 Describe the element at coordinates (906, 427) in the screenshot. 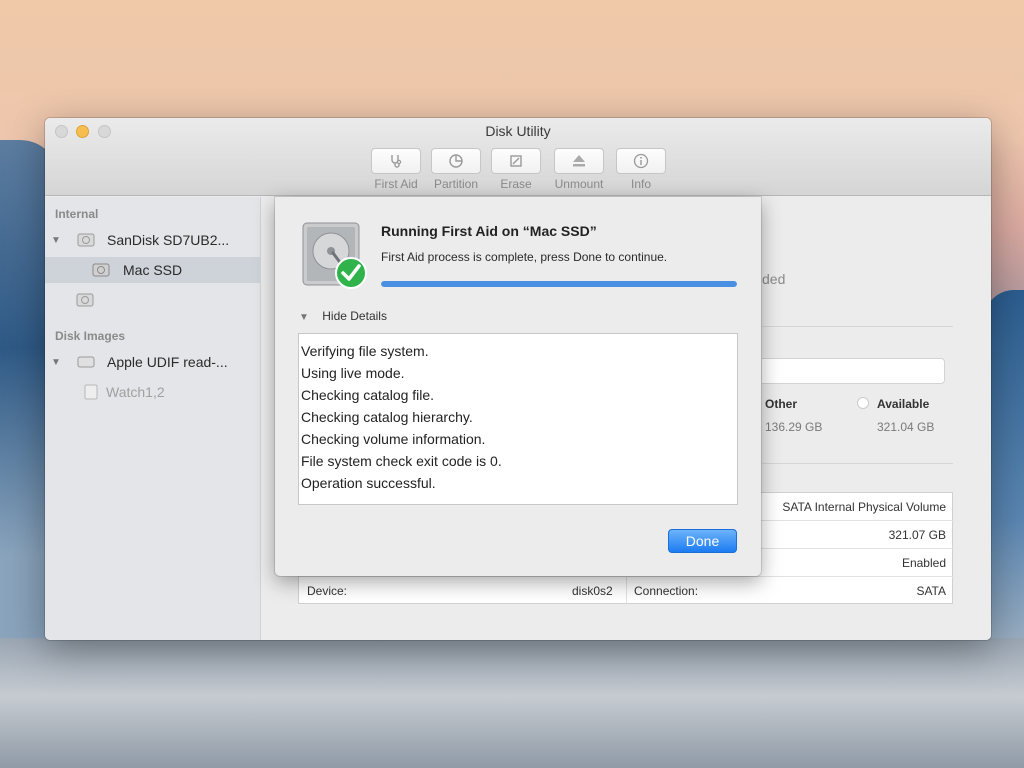

I see `available-value: 321.04 GB` at that location.